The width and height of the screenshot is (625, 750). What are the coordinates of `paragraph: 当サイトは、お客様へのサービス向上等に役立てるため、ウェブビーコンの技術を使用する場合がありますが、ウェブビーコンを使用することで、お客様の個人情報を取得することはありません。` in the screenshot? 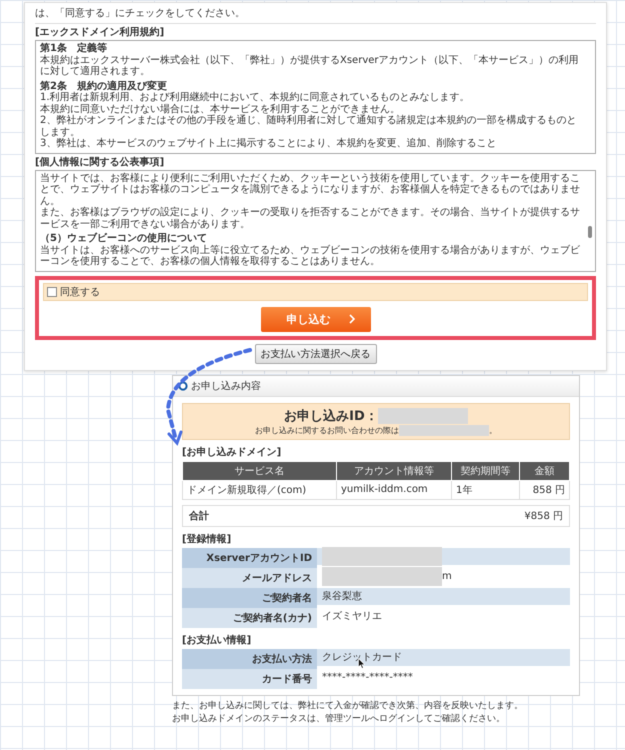 It's located at (310, 256).